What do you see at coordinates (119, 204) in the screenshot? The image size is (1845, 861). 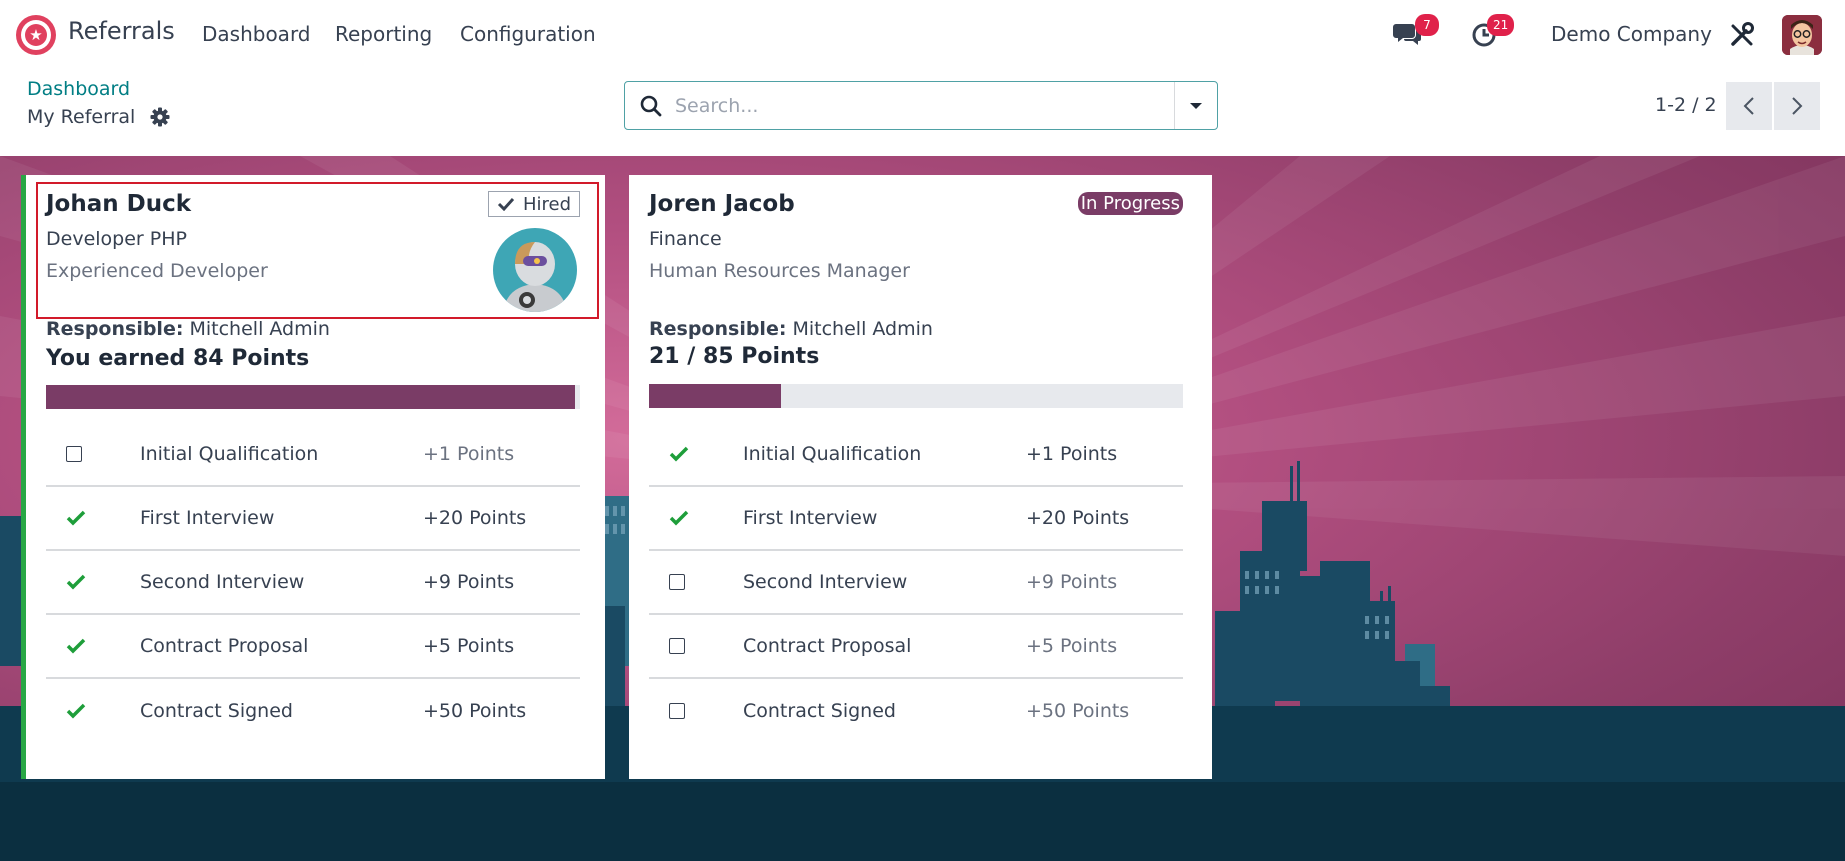 I see `candidate-name: Johan Duck` at bounding box center [119, 204].